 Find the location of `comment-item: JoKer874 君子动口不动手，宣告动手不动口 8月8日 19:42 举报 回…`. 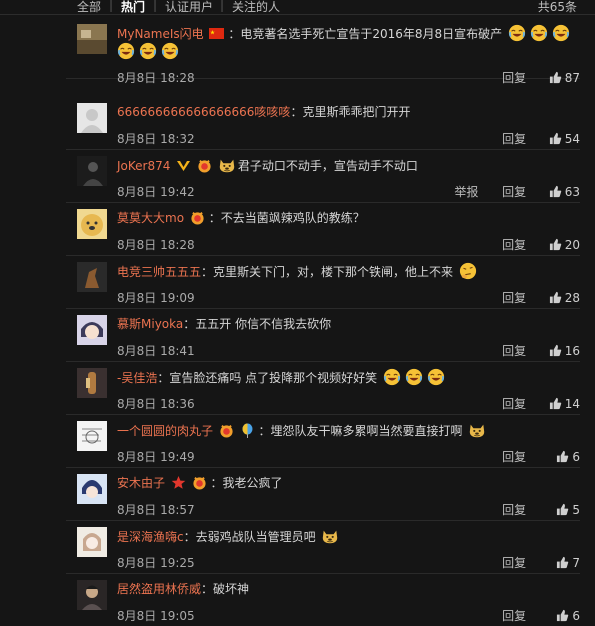

comment-item: JoKer874 君子动口不动手，宣告动手不动口 8月8日 19:42 举报 回… is located at coordinates (323, 176).